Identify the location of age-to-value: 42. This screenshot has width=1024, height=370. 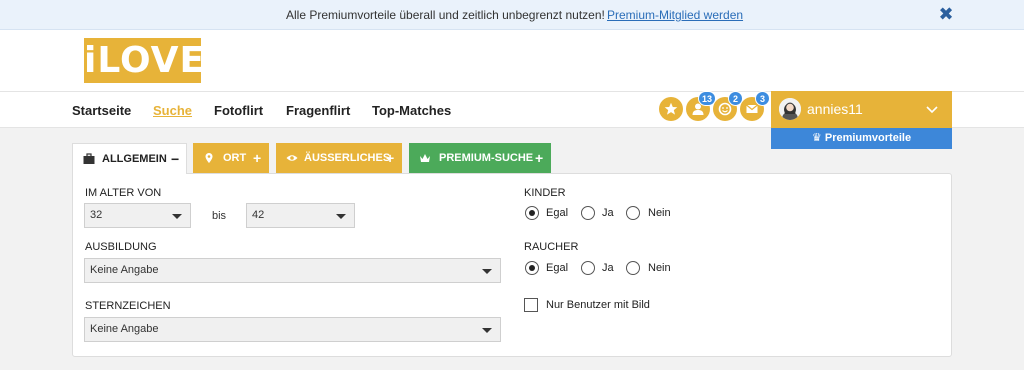
(258, 215).